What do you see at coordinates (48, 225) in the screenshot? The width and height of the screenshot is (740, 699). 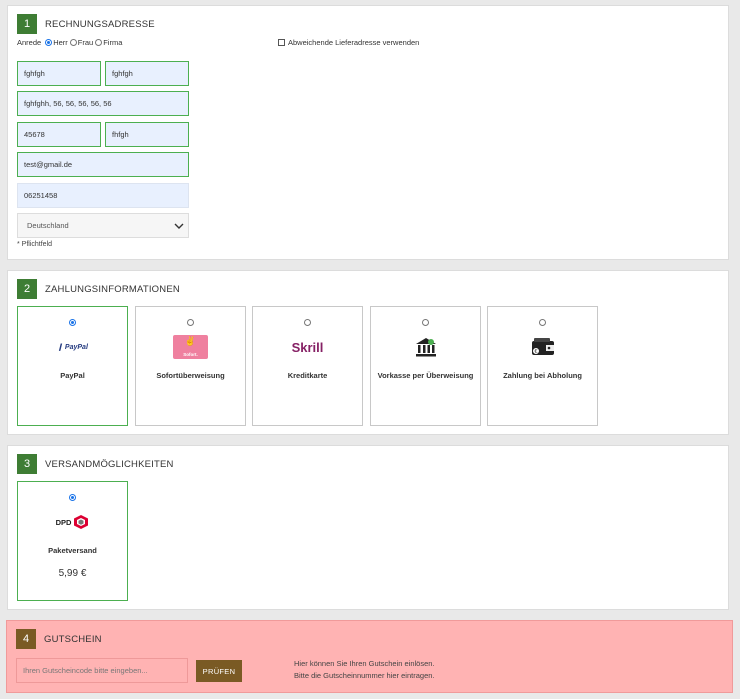 I see `country-value: Deutschland` at bounding box center [48, 225].